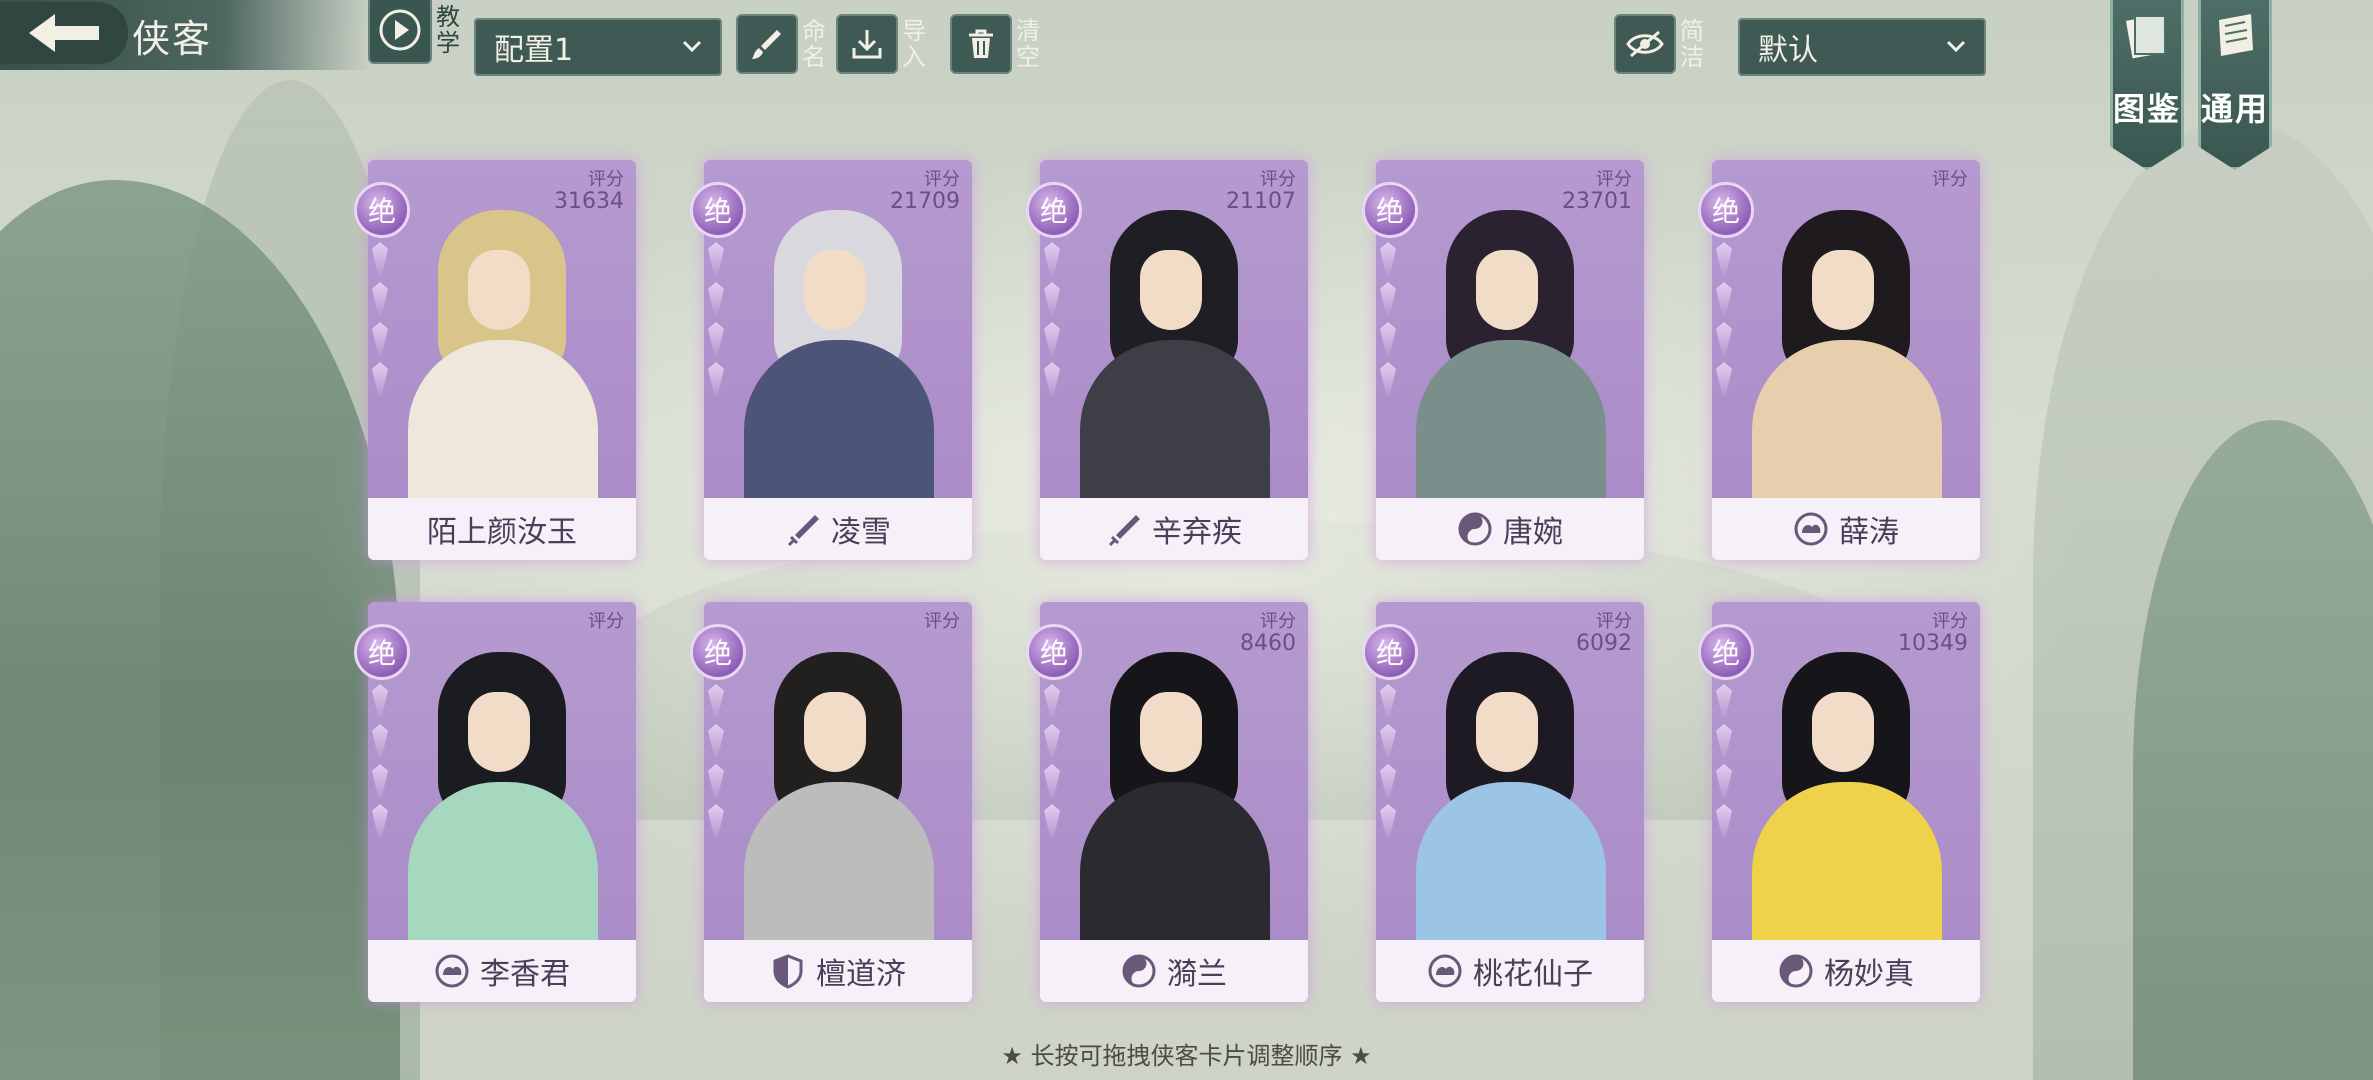  What do you see at coordinates (1597, 201) in the screenshot?
I see `score-value: 23701` at bounding box center [1597, 201].